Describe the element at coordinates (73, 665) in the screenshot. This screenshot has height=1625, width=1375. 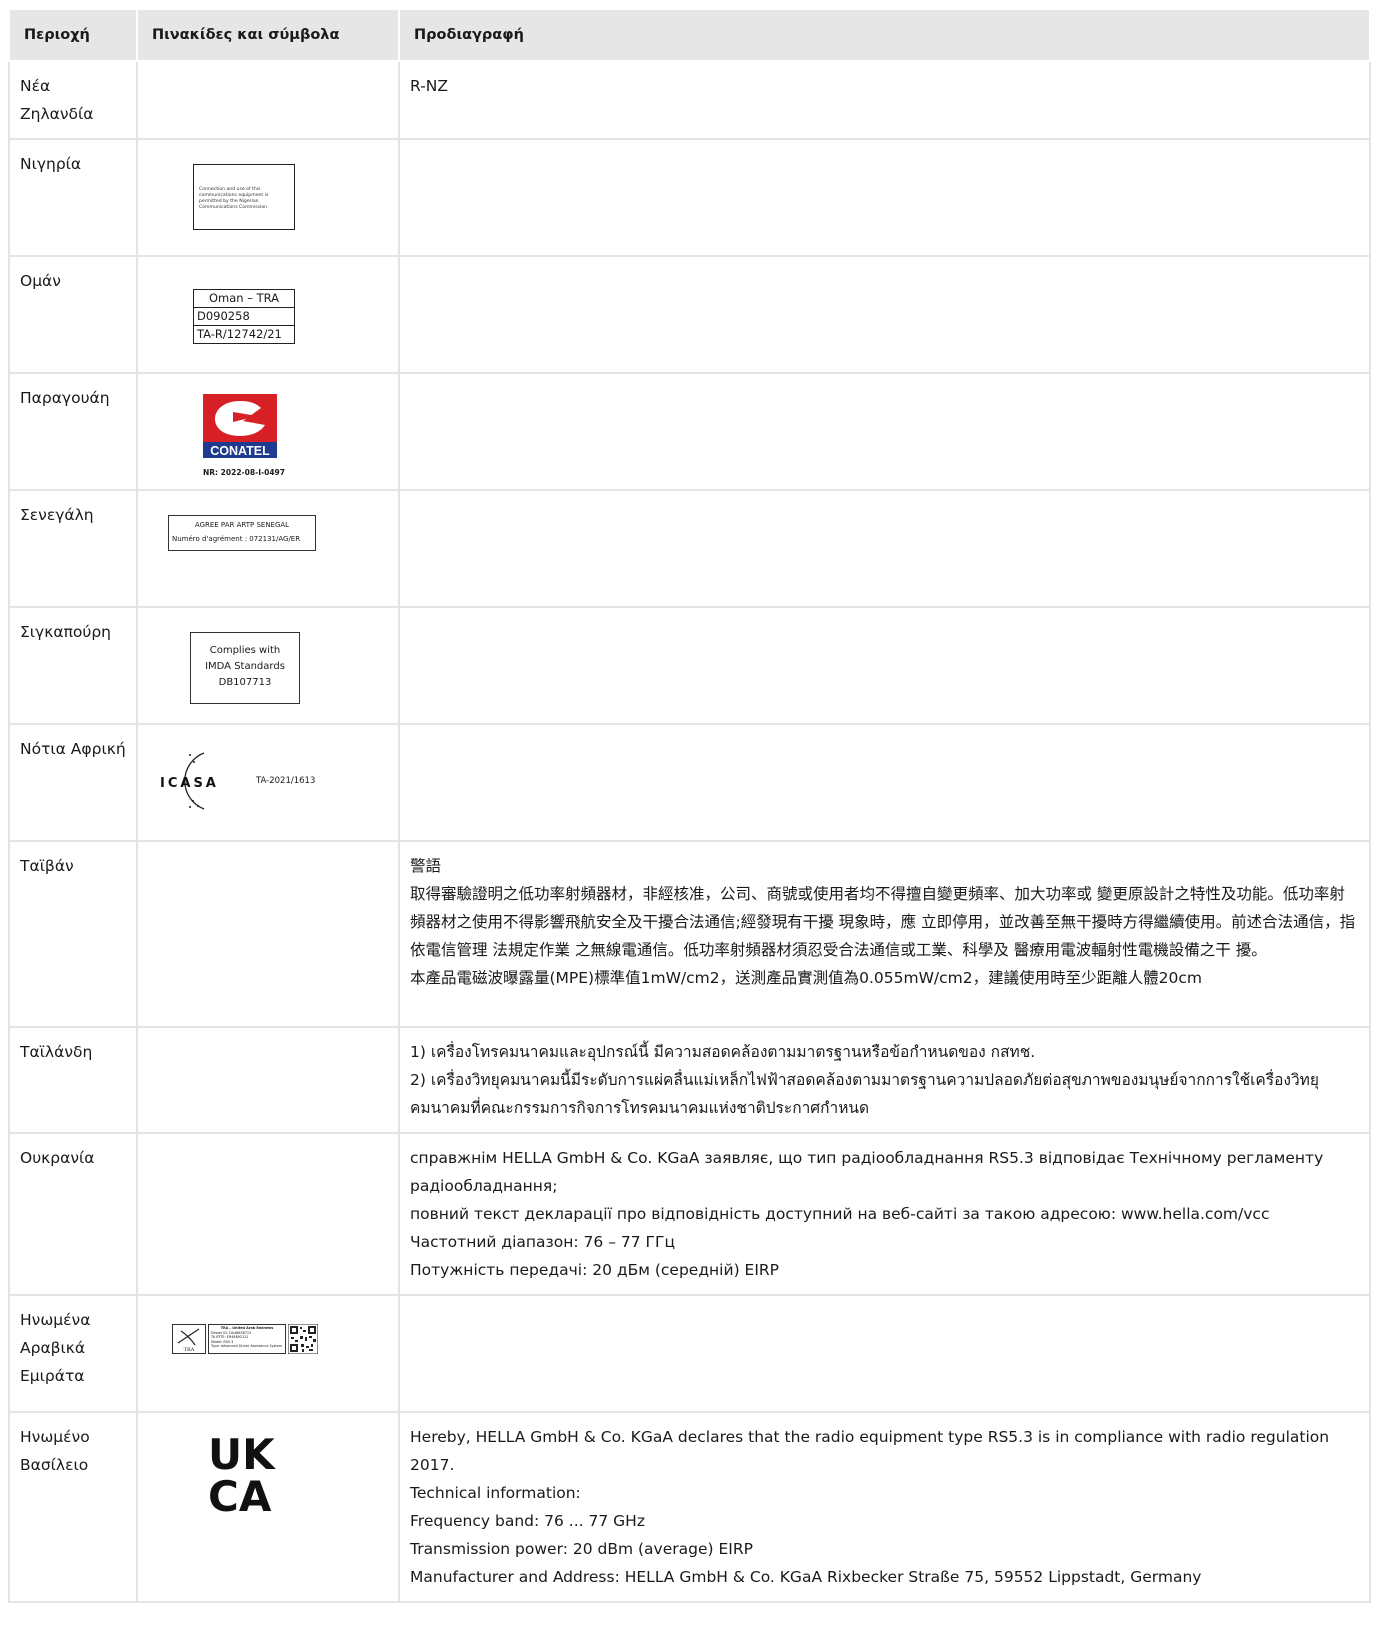
I see `country-cell: Σιγκαπούρη` at that location.